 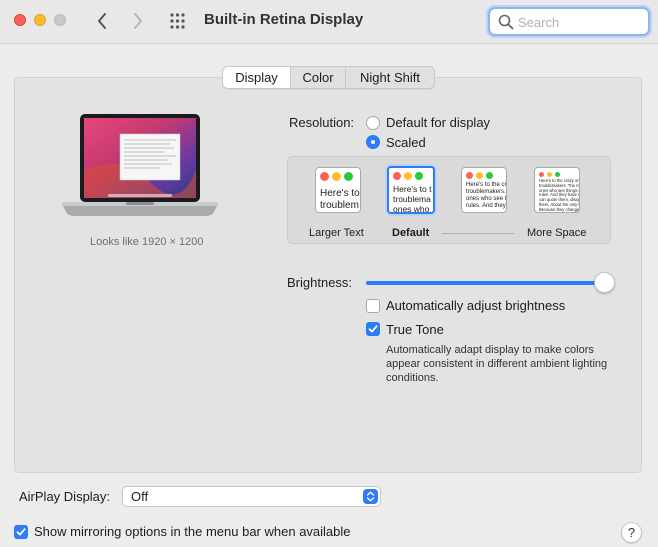 I want to click on true-tone-label: True Tone, so click(x=415, y=329).